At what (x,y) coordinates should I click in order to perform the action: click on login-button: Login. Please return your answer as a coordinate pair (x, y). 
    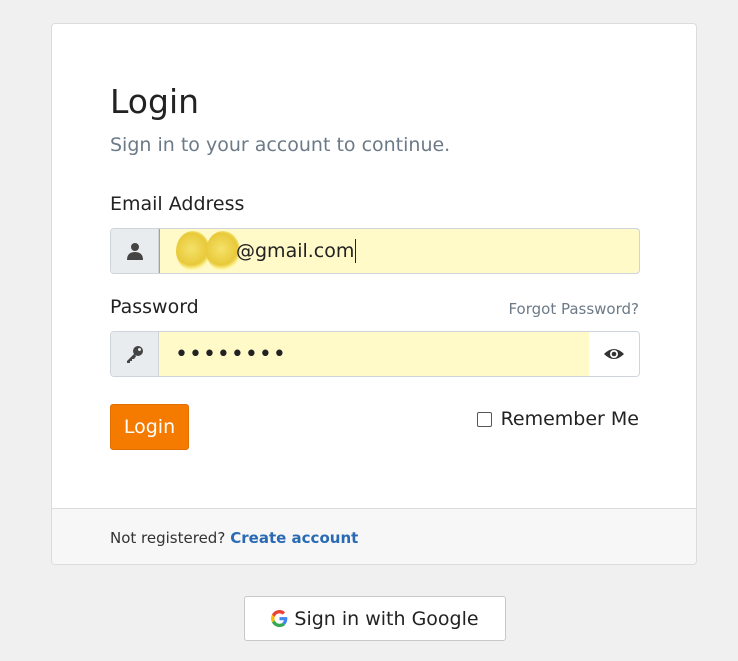
    Looking at the image, I should click on (149, 427).